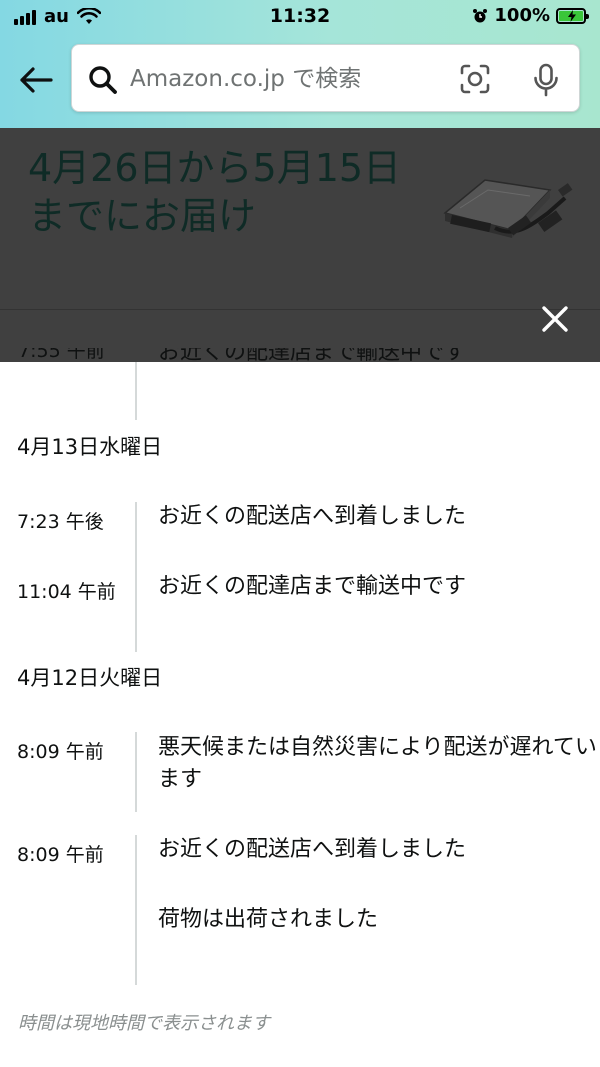 The width and height of the screenshot is (600, 1067). I want to click on search-bar, so click(325, 78).